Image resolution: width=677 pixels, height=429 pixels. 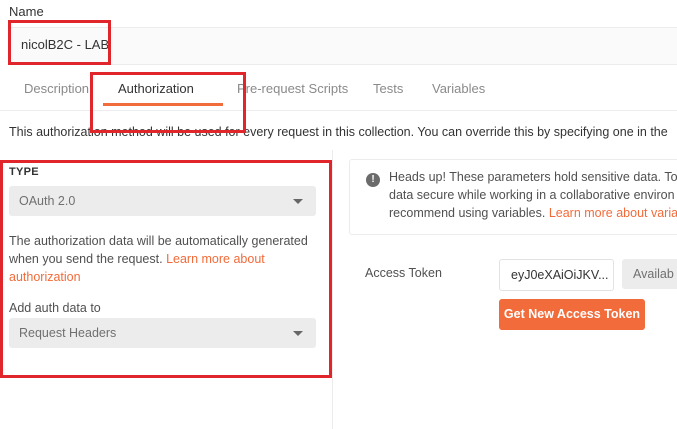 What do you see at coordinates (467, 213) in the screenshot?
I see `heads-up-line-3-text: recommend using variables.` at bounding box center [467, 213].